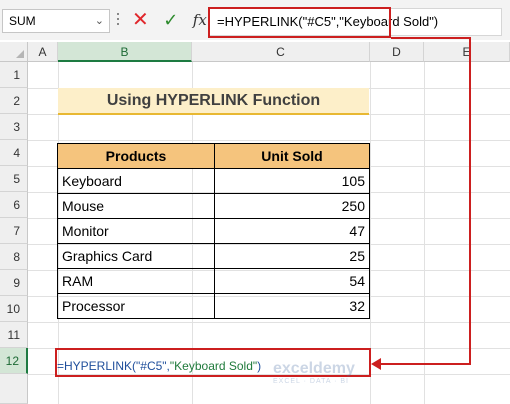 This screenshot has width=510, height=404. Describe the element at coordinates (14, 205) in the screenshot. I see `row-header-6: 6` at that location.